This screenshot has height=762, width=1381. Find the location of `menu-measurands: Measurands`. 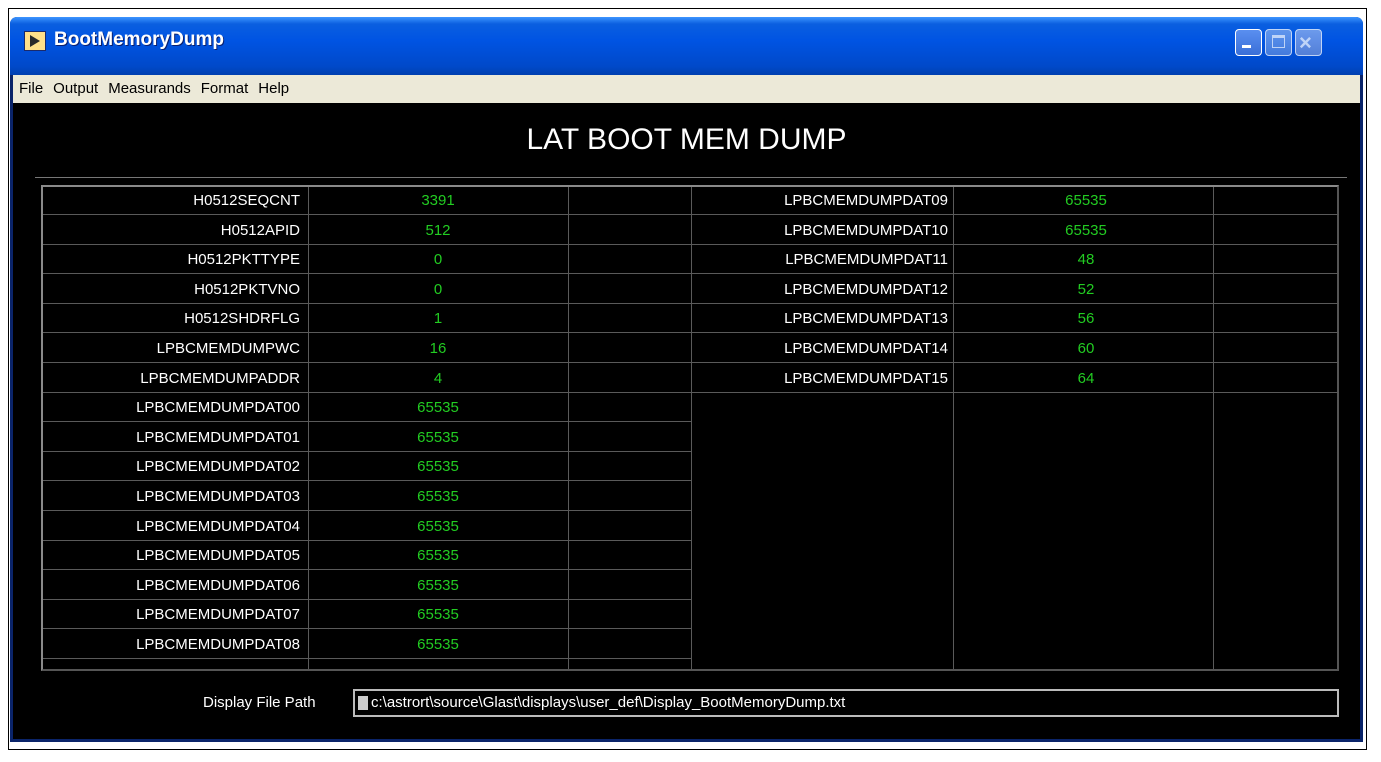

menu-measurands: Measurands is located at coordinates (149, 89).